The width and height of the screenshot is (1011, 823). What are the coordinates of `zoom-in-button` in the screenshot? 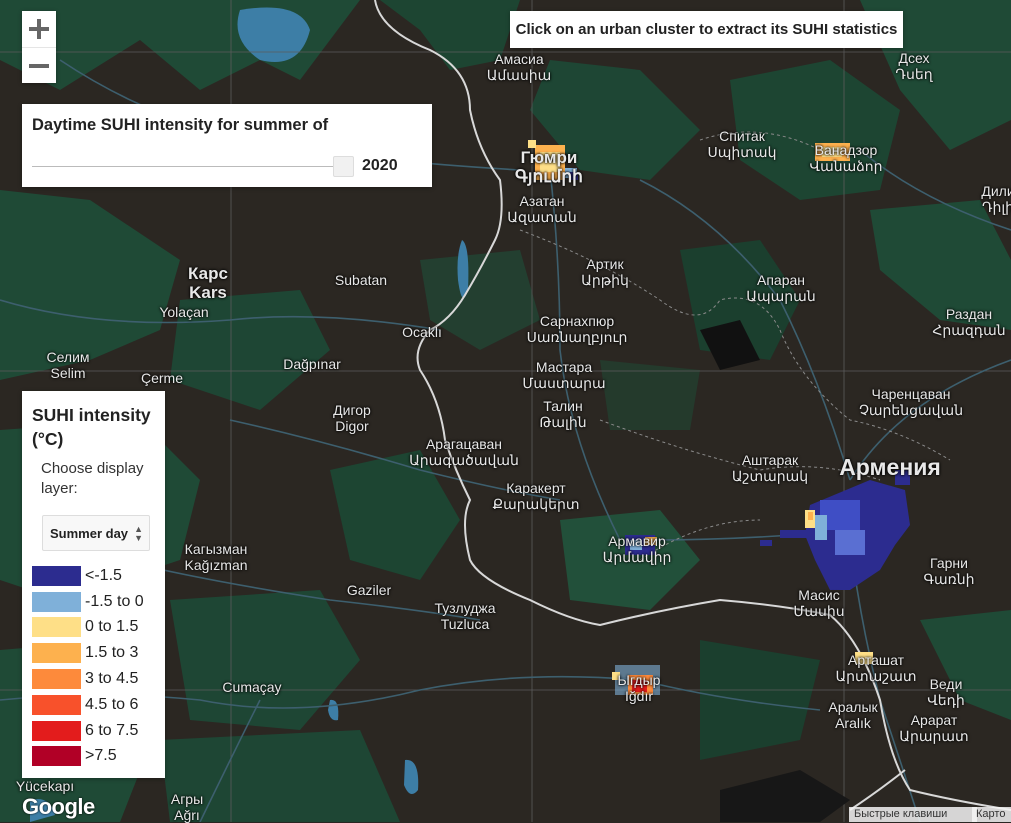 It's located at (39, 29).